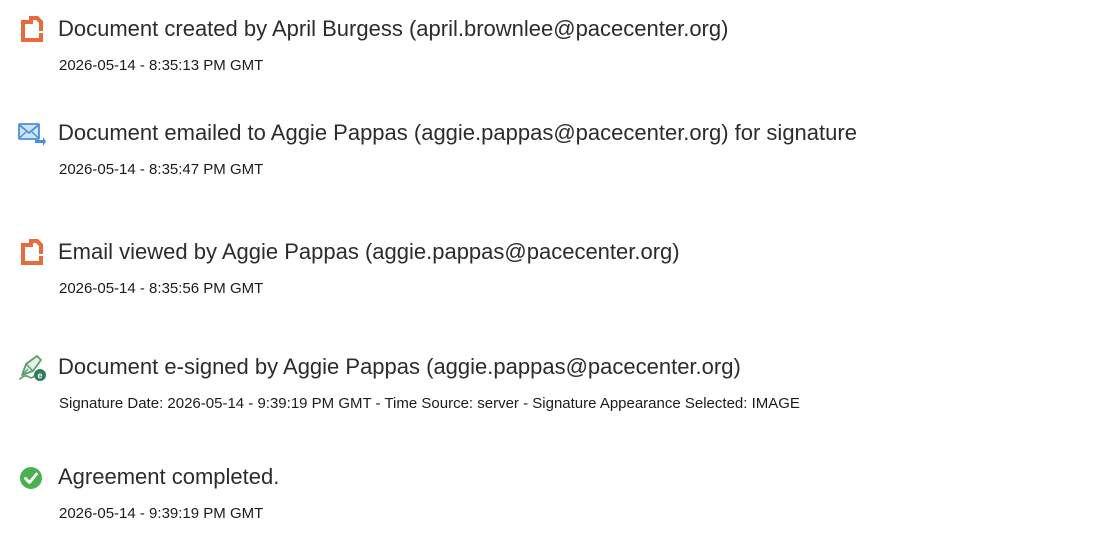  I want to click on event-timestamp: 2026-05-14 - 8:35:56 PM GMT, so click(161, 288).